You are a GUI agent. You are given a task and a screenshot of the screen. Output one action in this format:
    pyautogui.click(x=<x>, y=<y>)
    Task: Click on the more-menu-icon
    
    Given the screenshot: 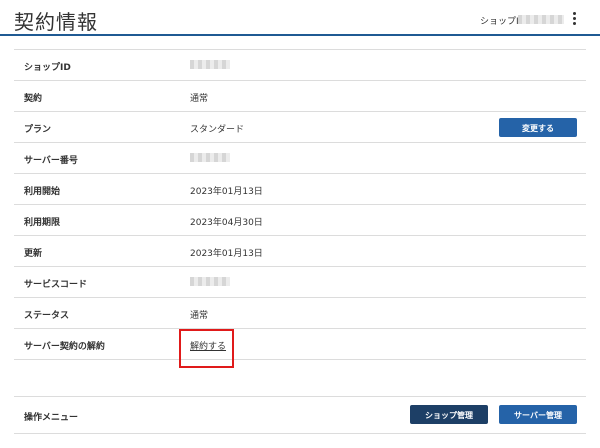 What is the action you would take?
    pyautogui.click(x=575, y=19)
    